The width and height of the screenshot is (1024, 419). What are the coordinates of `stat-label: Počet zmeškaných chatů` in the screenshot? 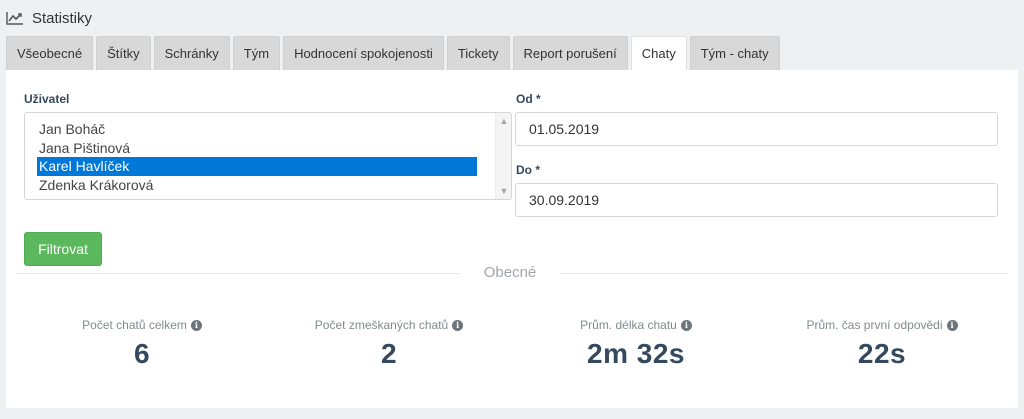 It's located at (381, 325).